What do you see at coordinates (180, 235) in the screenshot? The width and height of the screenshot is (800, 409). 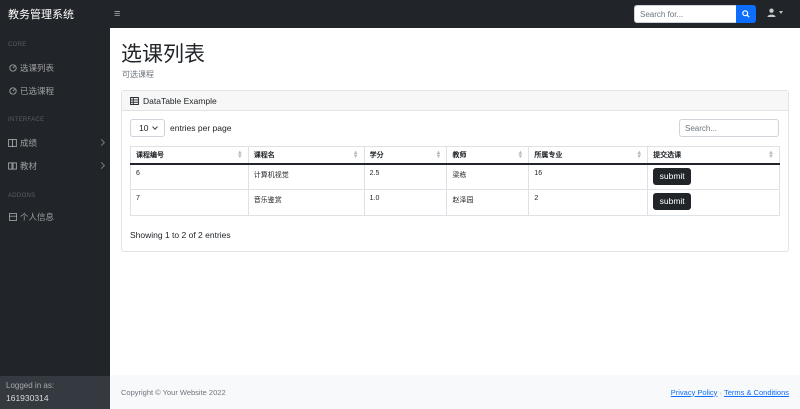 I see `table-info: Showing 1 to 2 of 2 entries` at bounding box center [180, 235].